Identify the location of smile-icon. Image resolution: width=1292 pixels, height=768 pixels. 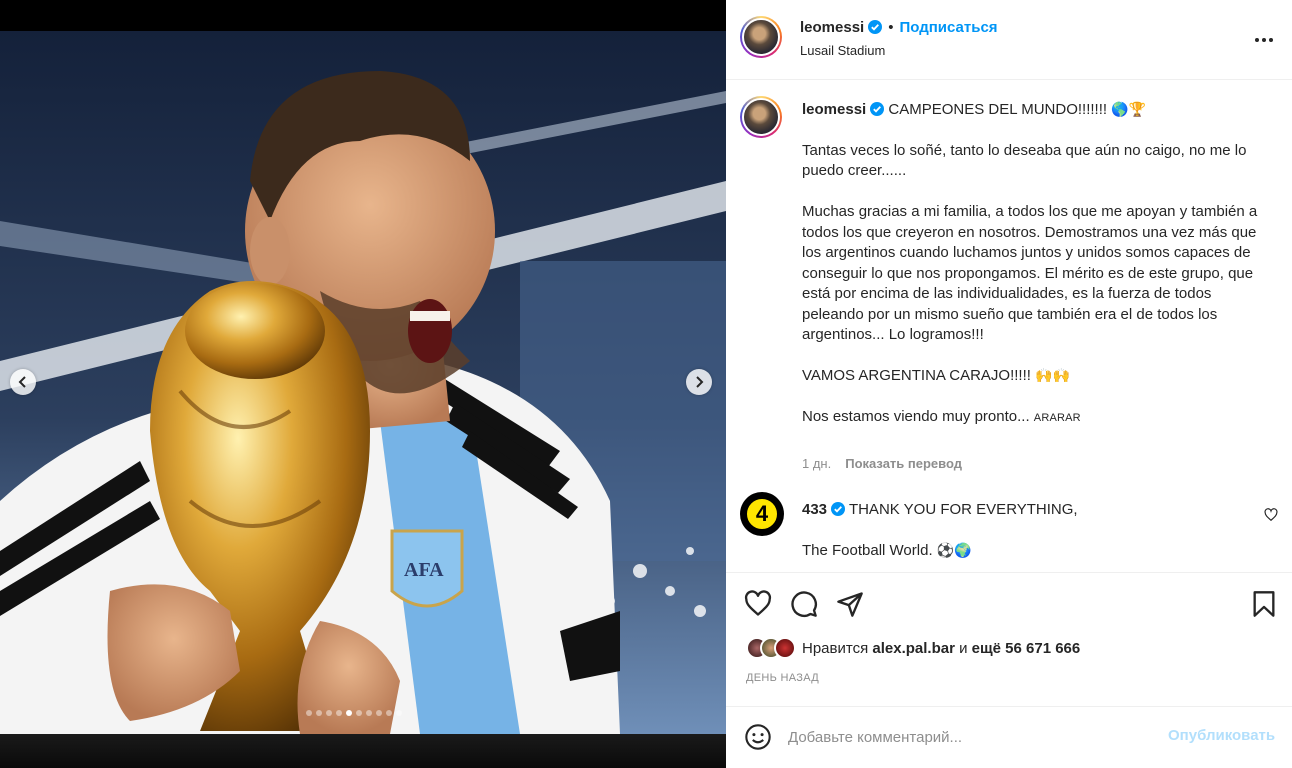
(758, 737).